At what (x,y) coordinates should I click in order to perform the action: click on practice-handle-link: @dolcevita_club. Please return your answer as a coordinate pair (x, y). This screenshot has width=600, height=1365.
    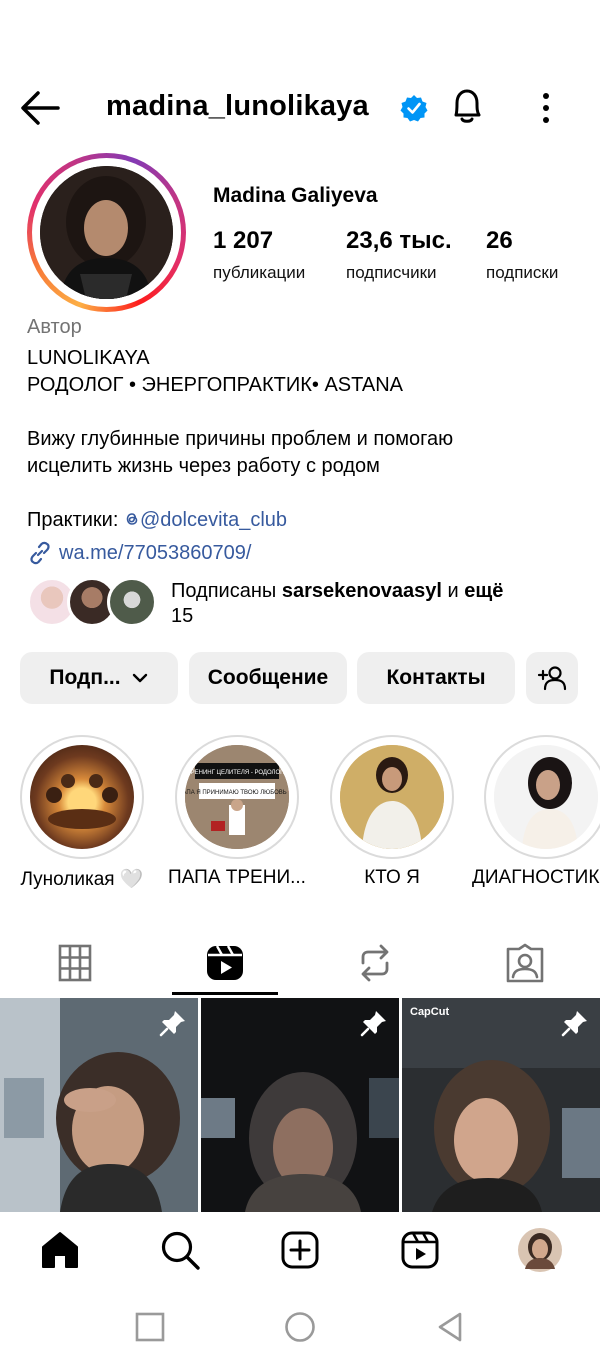
    Looking at the image, I should click on (205, 520).